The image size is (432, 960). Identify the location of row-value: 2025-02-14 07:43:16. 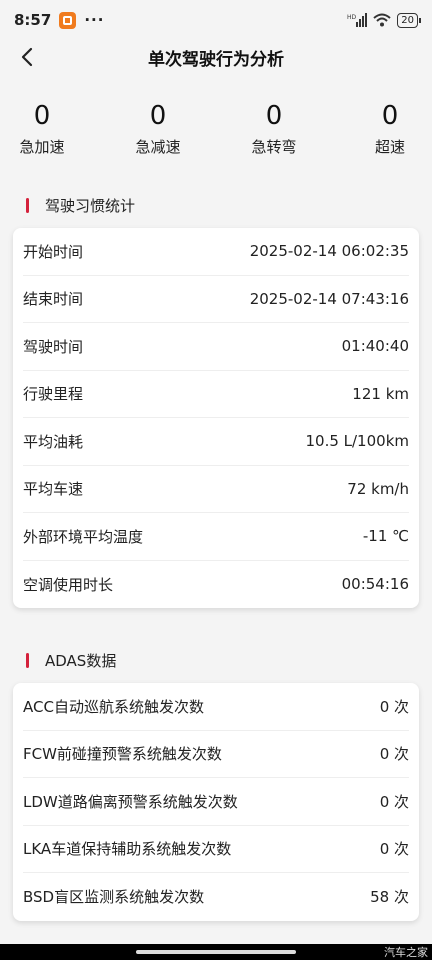
(329, 298).